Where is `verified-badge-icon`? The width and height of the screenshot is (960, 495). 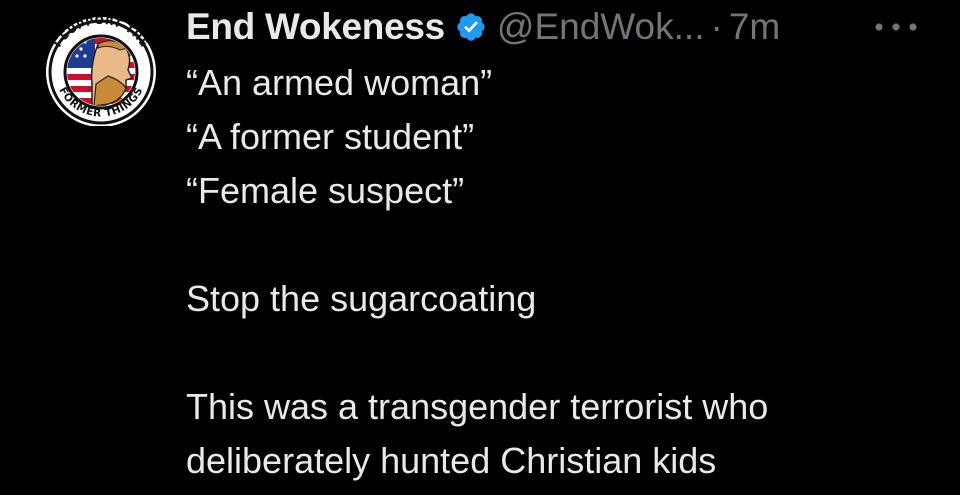
verified-badge-icon is located at coordinates (471, 27).